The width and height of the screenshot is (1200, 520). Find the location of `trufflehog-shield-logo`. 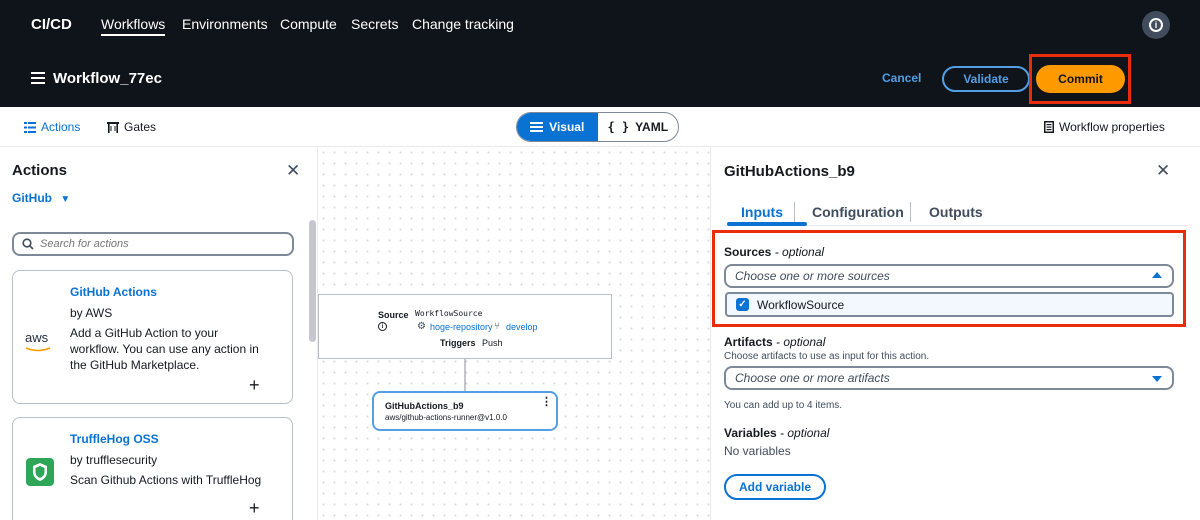

trufflehog-shield-logo is located at coordinates (40, 472).